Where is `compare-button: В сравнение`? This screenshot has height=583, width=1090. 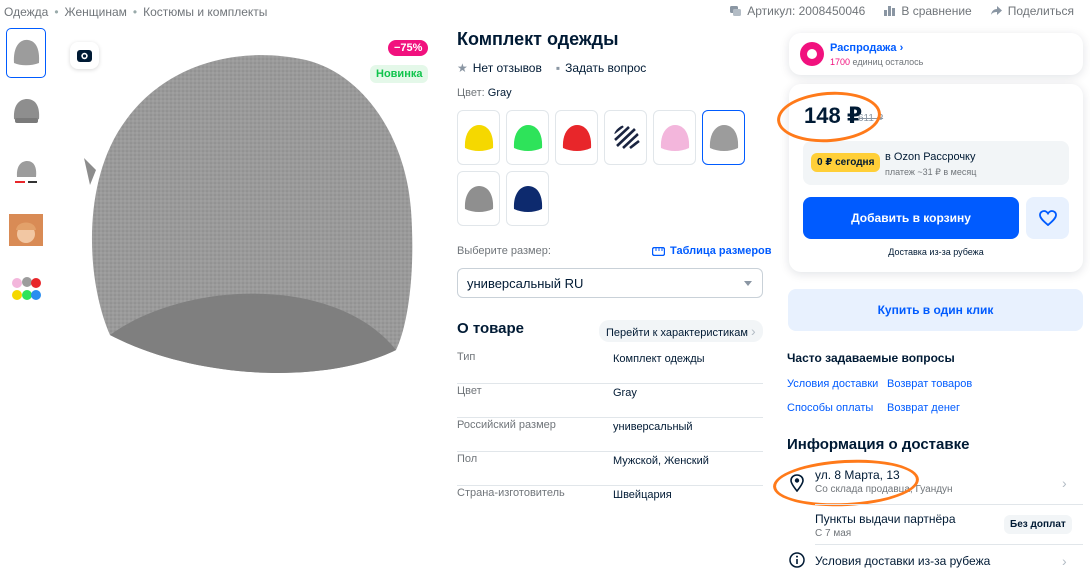 compare-button: В сравнение is located at coordinates (927, 11).